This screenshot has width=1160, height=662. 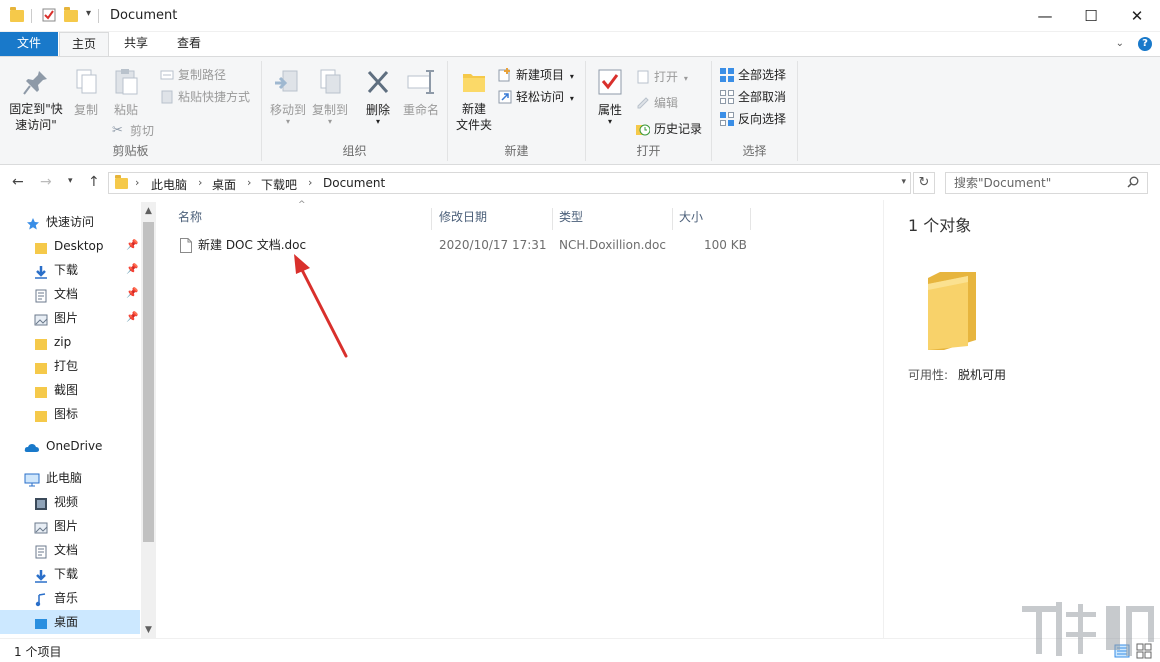 What do you see at coordinates (36, 98) in the screenshot?
I see `pin-to-quick-access-button: 固定到"快速访问"` at bounding box center [36, 98].